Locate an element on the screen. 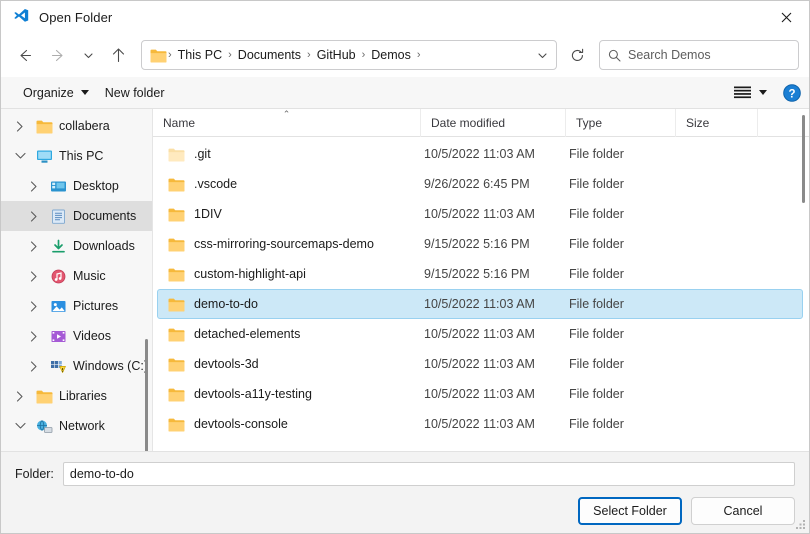 Image resolution: width=810 pixels, height=534 pixels. forward-button is located at coordinates (58, 55).